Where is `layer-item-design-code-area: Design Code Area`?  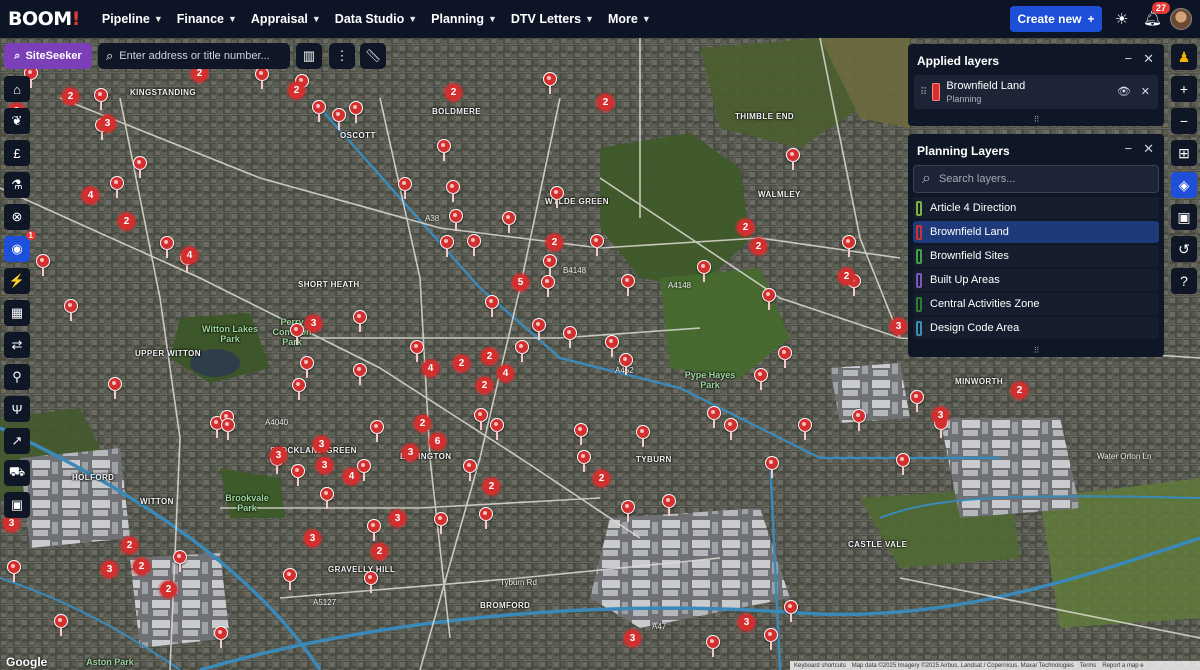
layer-item-design-code-area: Design Code Area is located at coordinates (1036, 328).